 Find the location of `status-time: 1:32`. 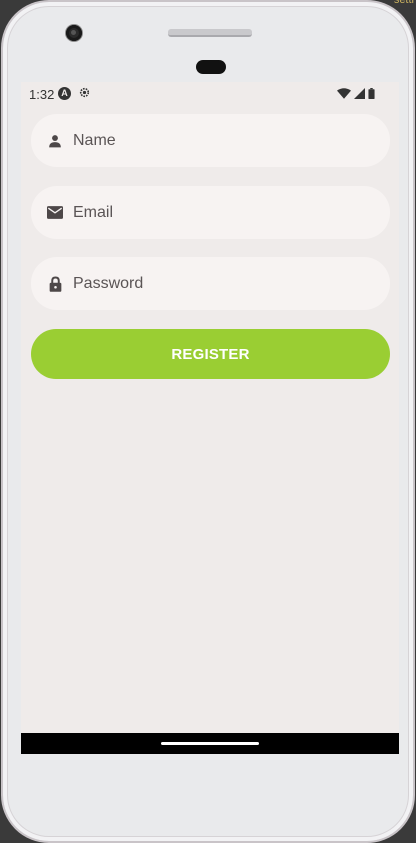

status-time: 1:32 is located at coordinates (42, 94).